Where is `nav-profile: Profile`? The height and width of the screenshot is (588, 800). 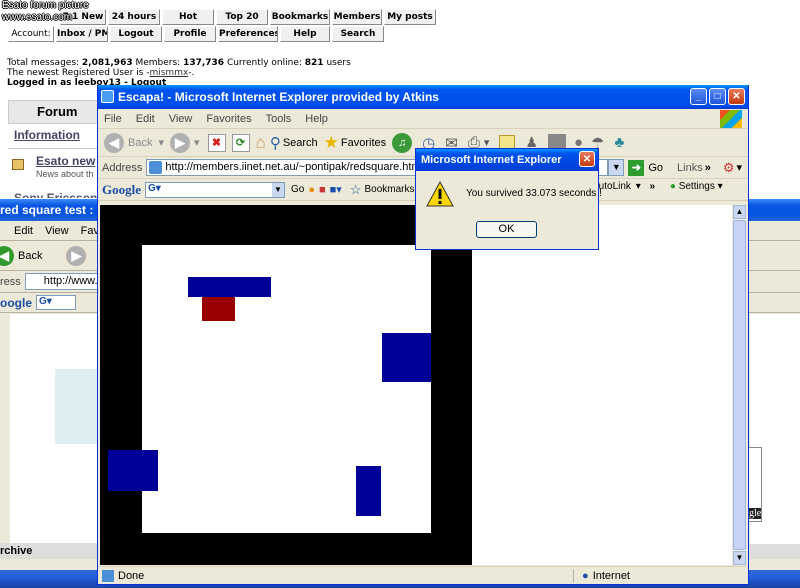
nav-profile: Profile is located at coordinates (190, 34).